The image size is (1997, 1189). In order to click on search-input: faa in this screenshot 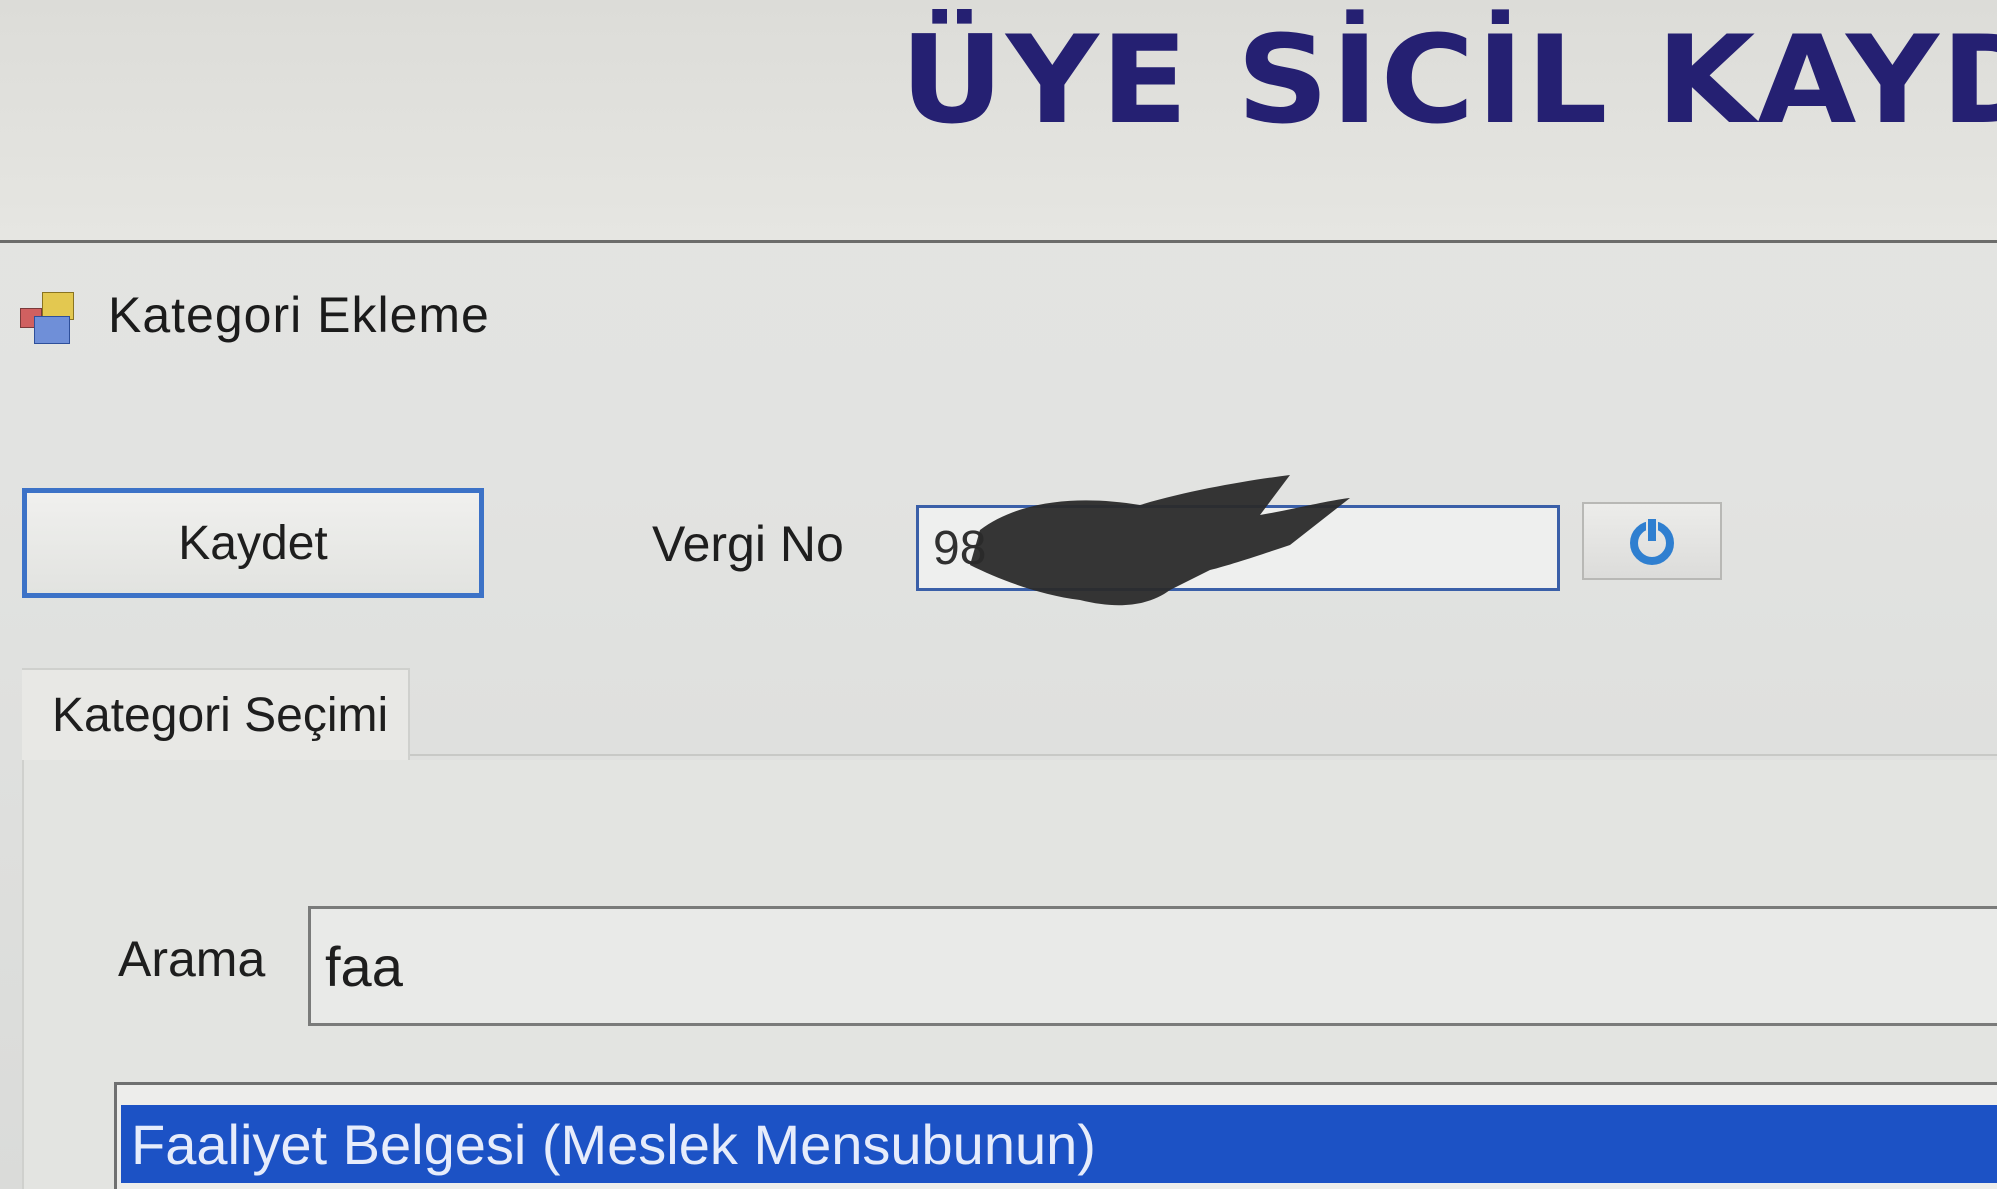, I will do `click(1152, 966)`.